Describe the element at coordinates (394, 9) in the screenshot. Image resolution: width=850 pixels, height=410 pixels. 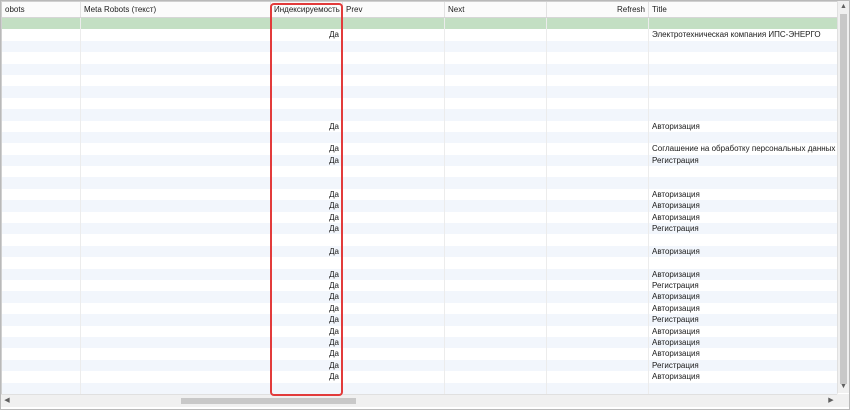
I see `column-header-prev: Prev` at that location.